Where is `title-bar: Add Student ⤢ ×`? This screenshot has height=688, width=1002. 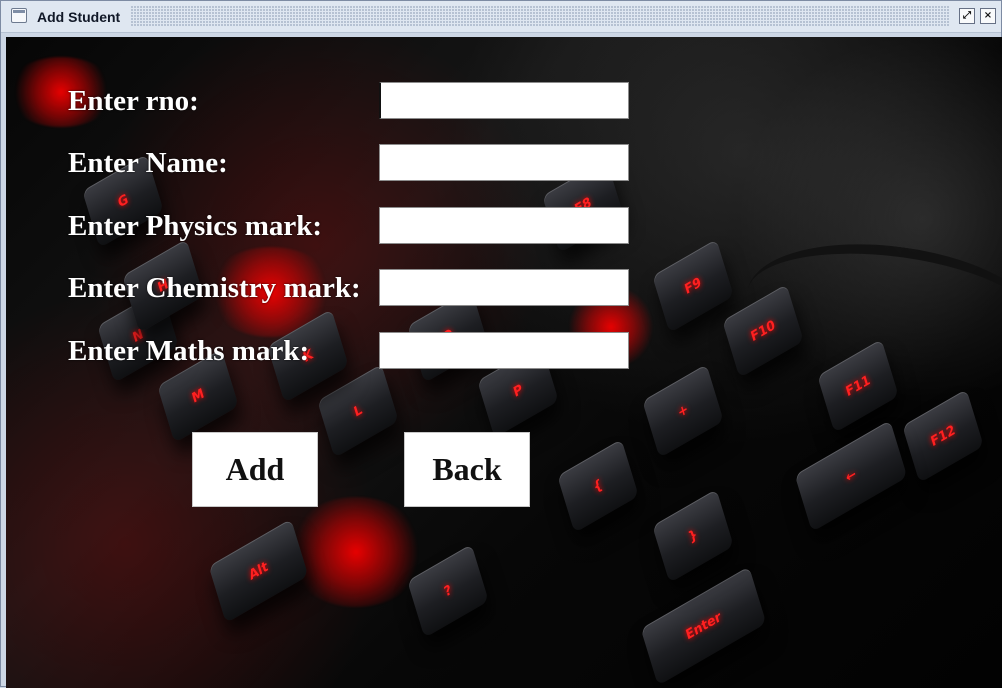
title-bar: Add Student ⤢ × is located at coordinates (501, 17).